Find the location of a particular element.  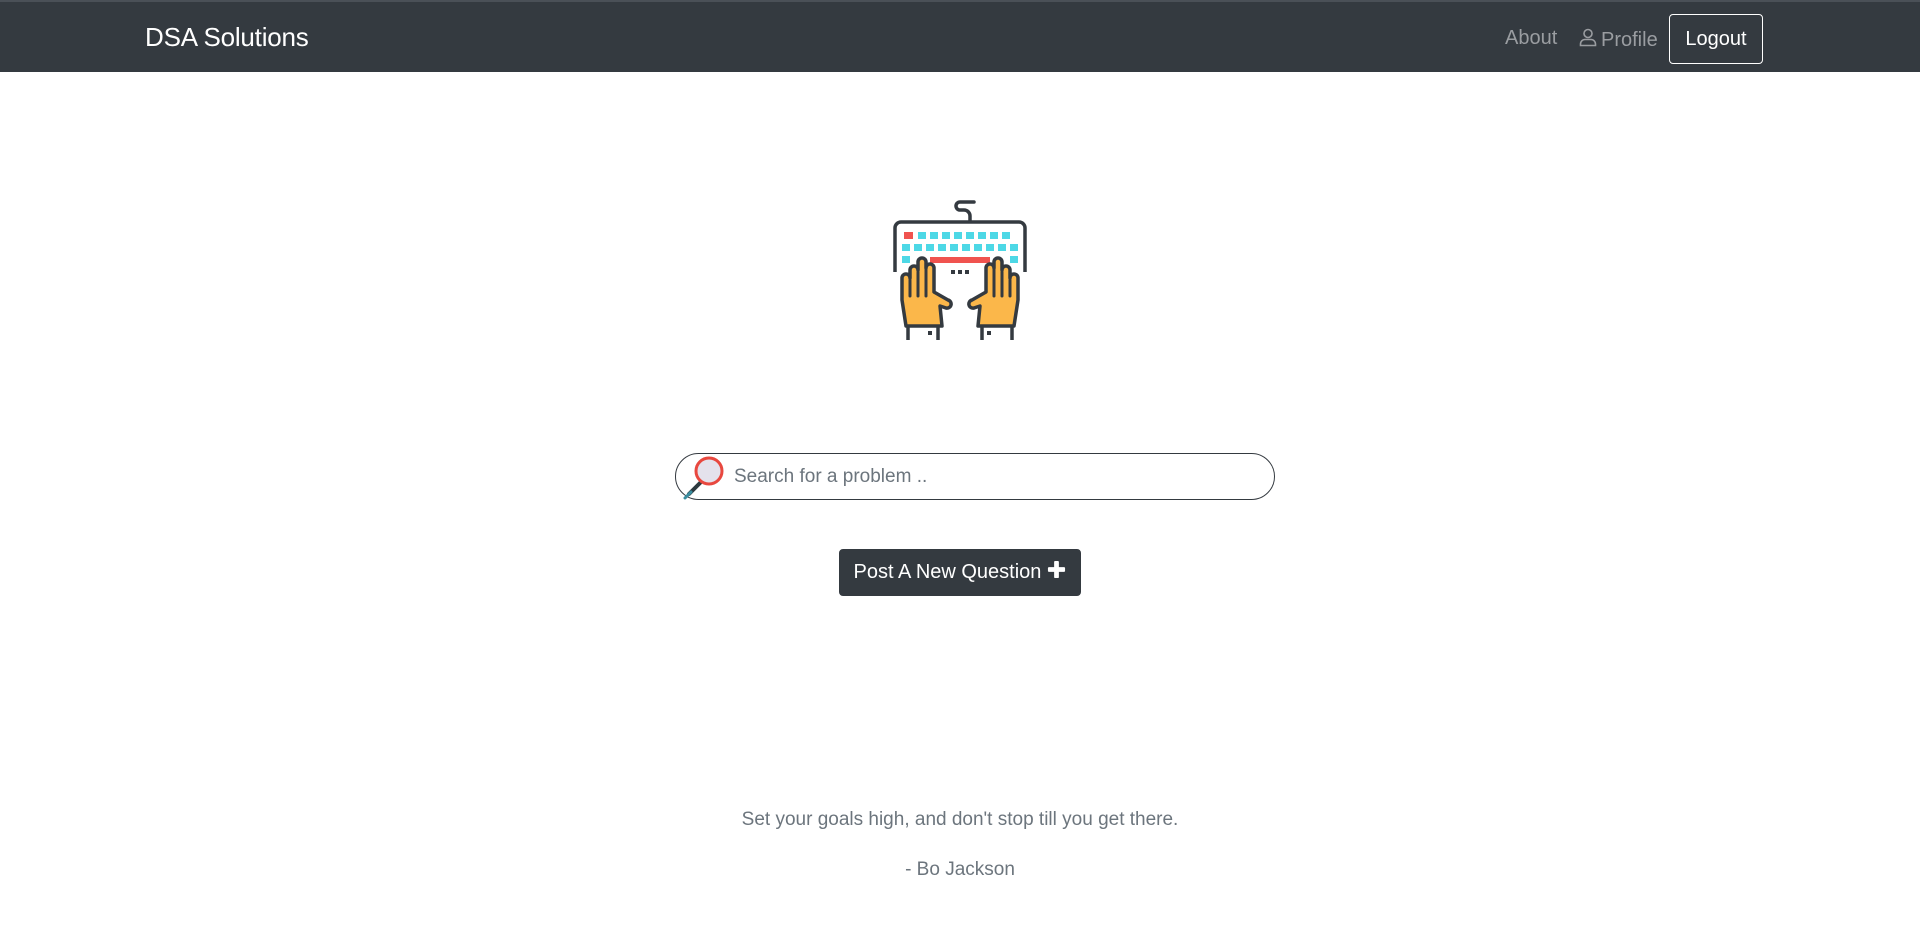

nav-profile-link: Profile is located at coordinates (1618, 40).